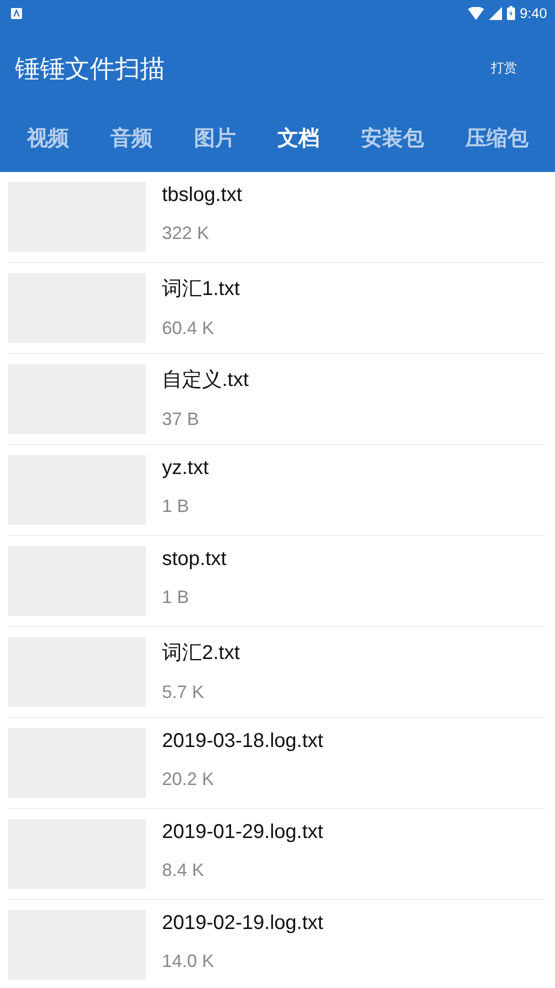  I want to click on notification-icon, so click(16, 13).